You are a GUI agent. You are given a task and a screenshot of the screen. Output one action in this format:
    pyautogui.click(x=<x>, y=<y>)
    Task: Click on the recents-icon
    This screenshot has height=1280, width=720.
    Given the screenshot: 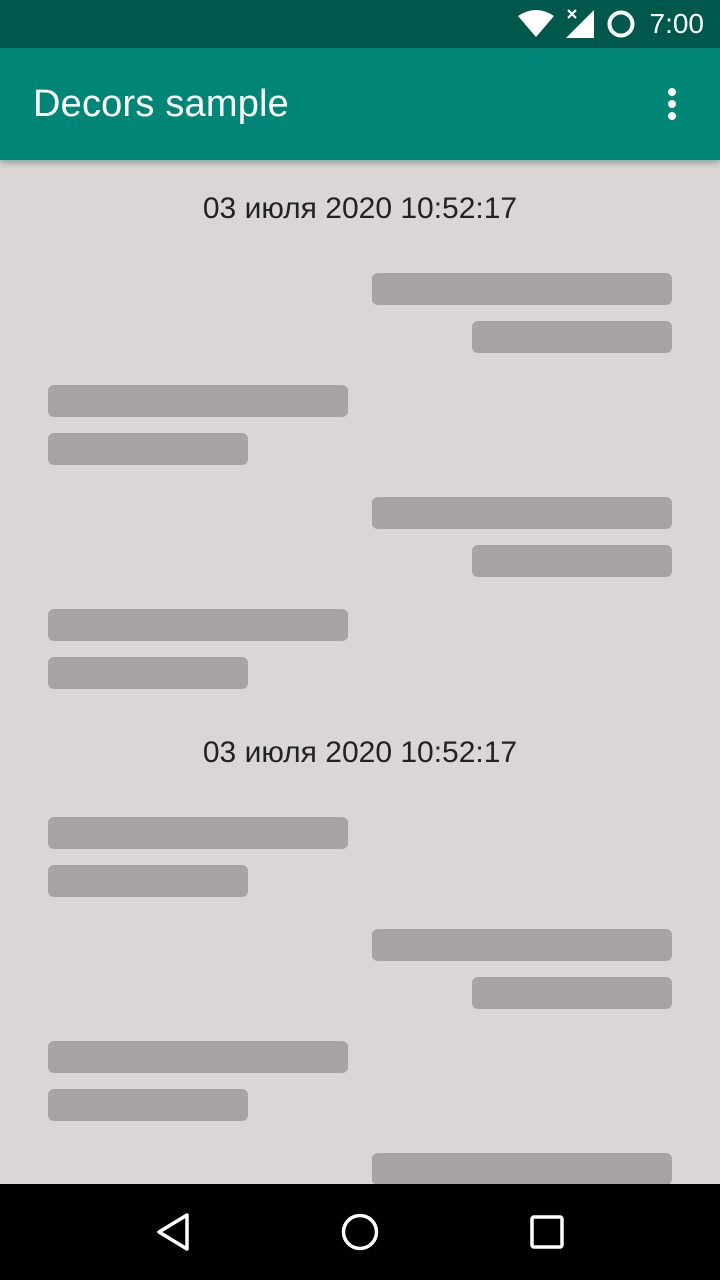 What is the action you would take?
    pyautogui.click(x=546, y=1232)
    